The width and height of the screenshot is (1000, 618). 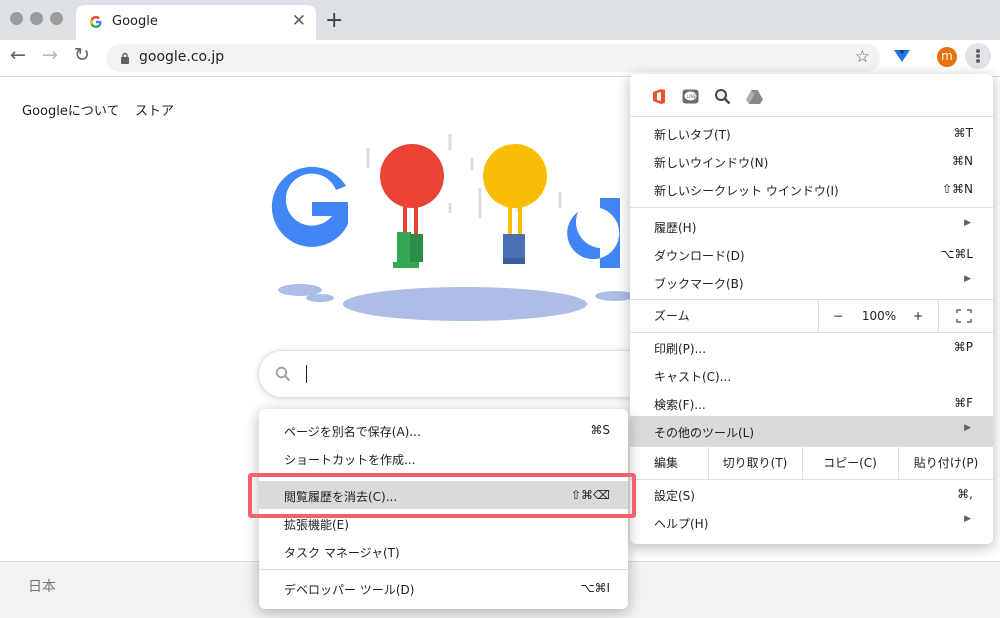 I want to click on cut-button: 切り取り(T), so click(x=755, y=463).